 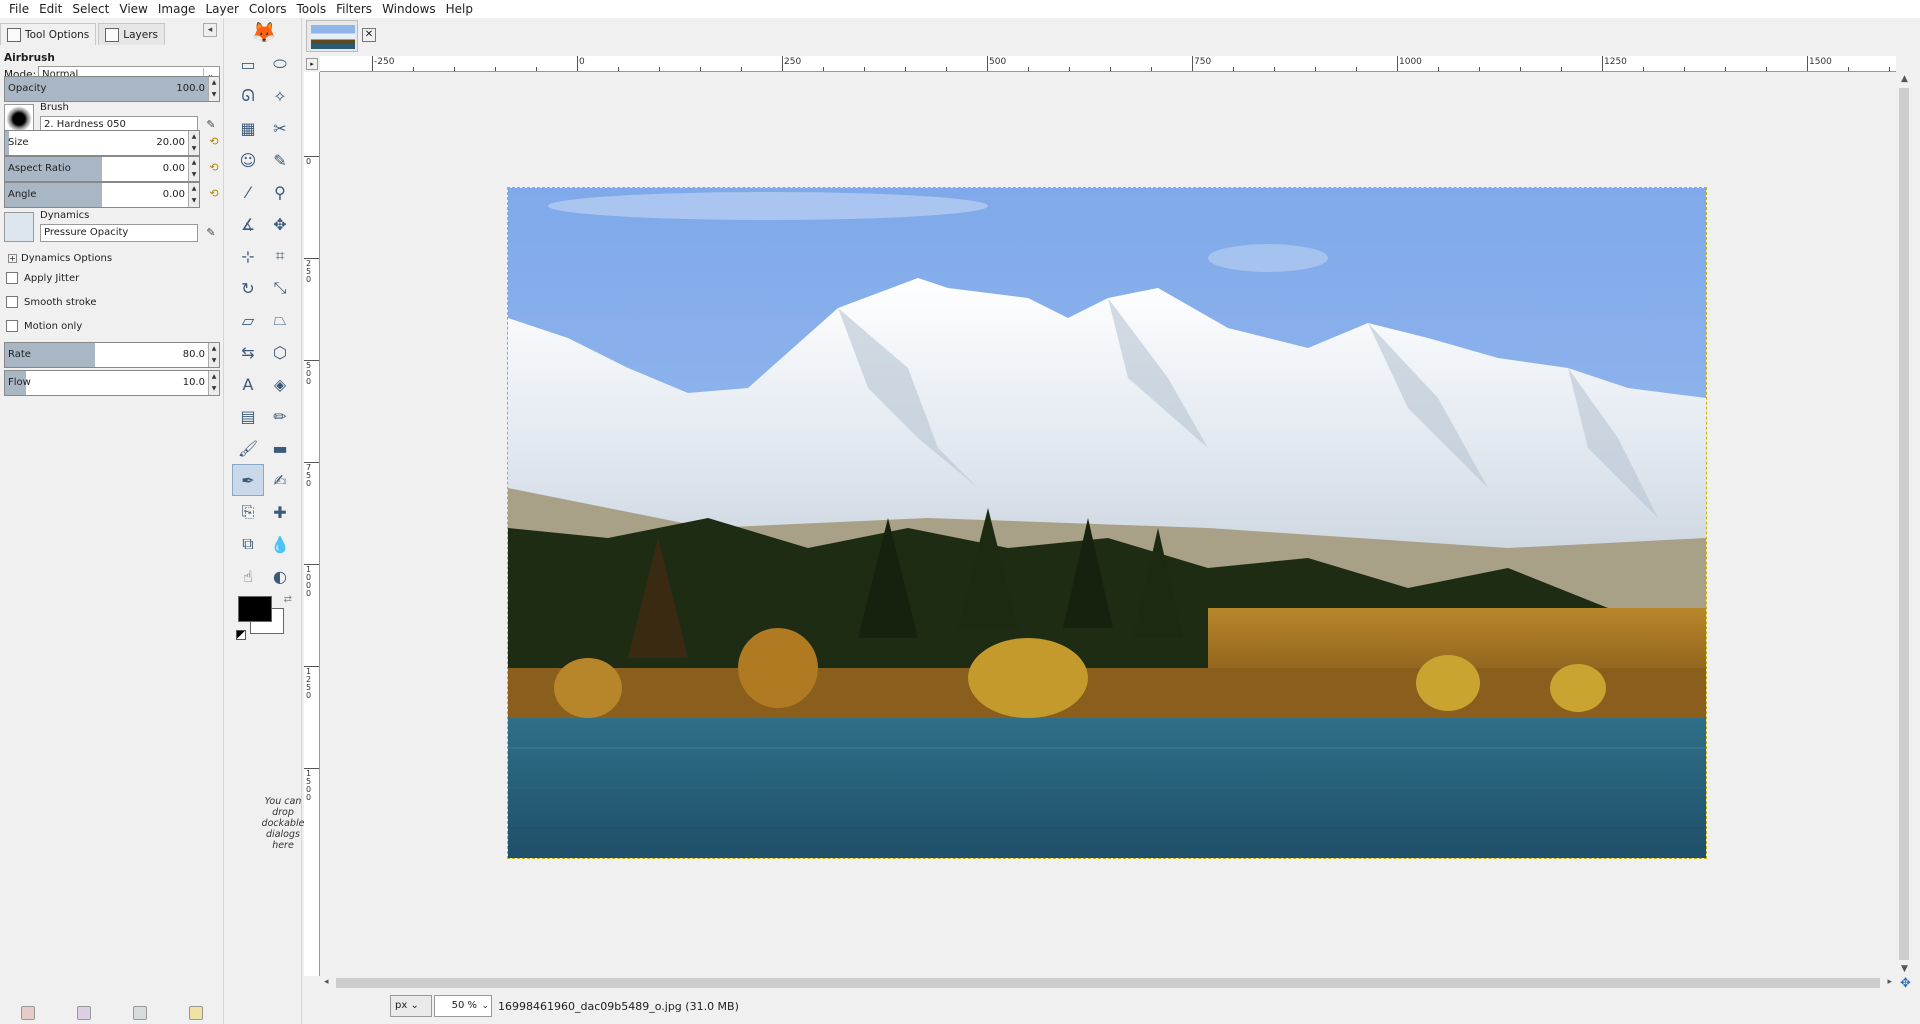 What do you see at coordinates (177, 9) in the screenshot?
I see `menu-image: Image` at bounding box center [177, 9].